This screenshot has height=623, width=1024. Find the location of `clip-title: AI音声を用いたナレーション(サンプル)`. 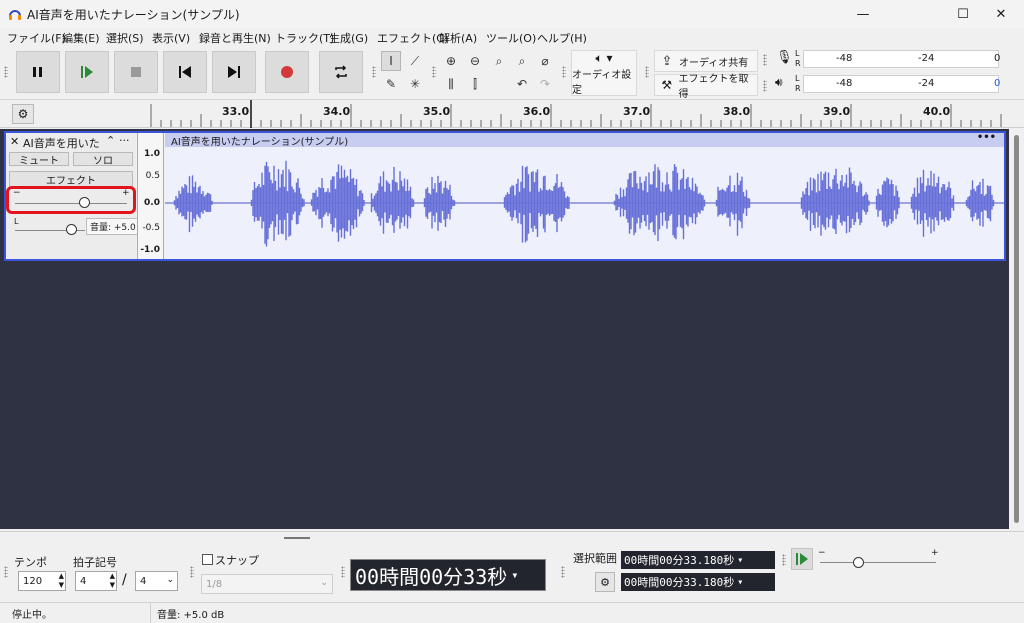

clip-title: AI音声を用いたナレーション(サンプル) is located at coordinates (259, 140).